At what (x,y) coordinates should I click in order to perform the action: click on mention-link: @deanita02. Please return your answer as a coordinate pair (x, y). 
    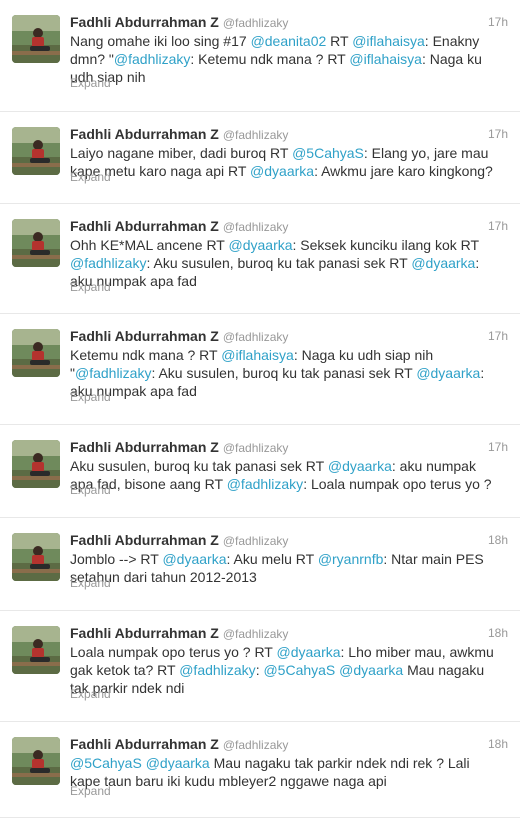
    Looking at the image, I should click on (289, 41).